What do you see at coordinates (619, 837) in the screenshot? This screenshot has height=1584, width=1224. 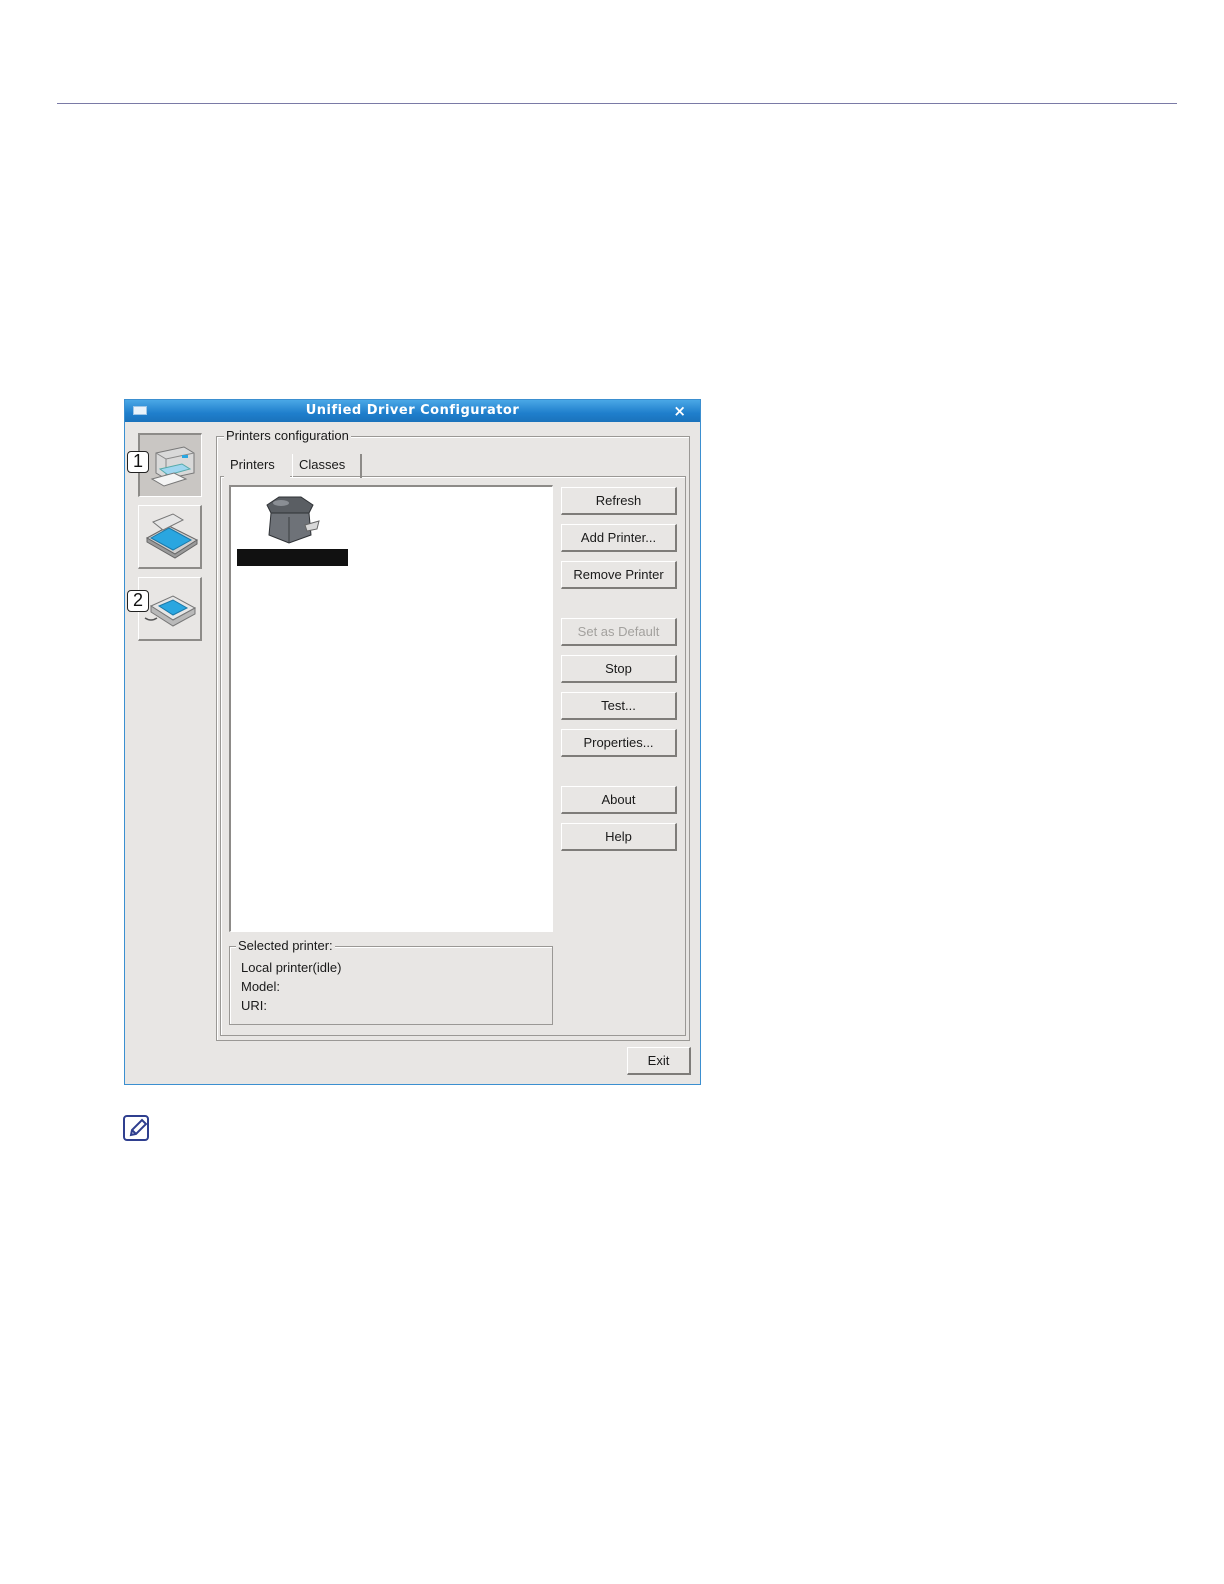 I see `help-button: Help` at bounding box center [619, 837].